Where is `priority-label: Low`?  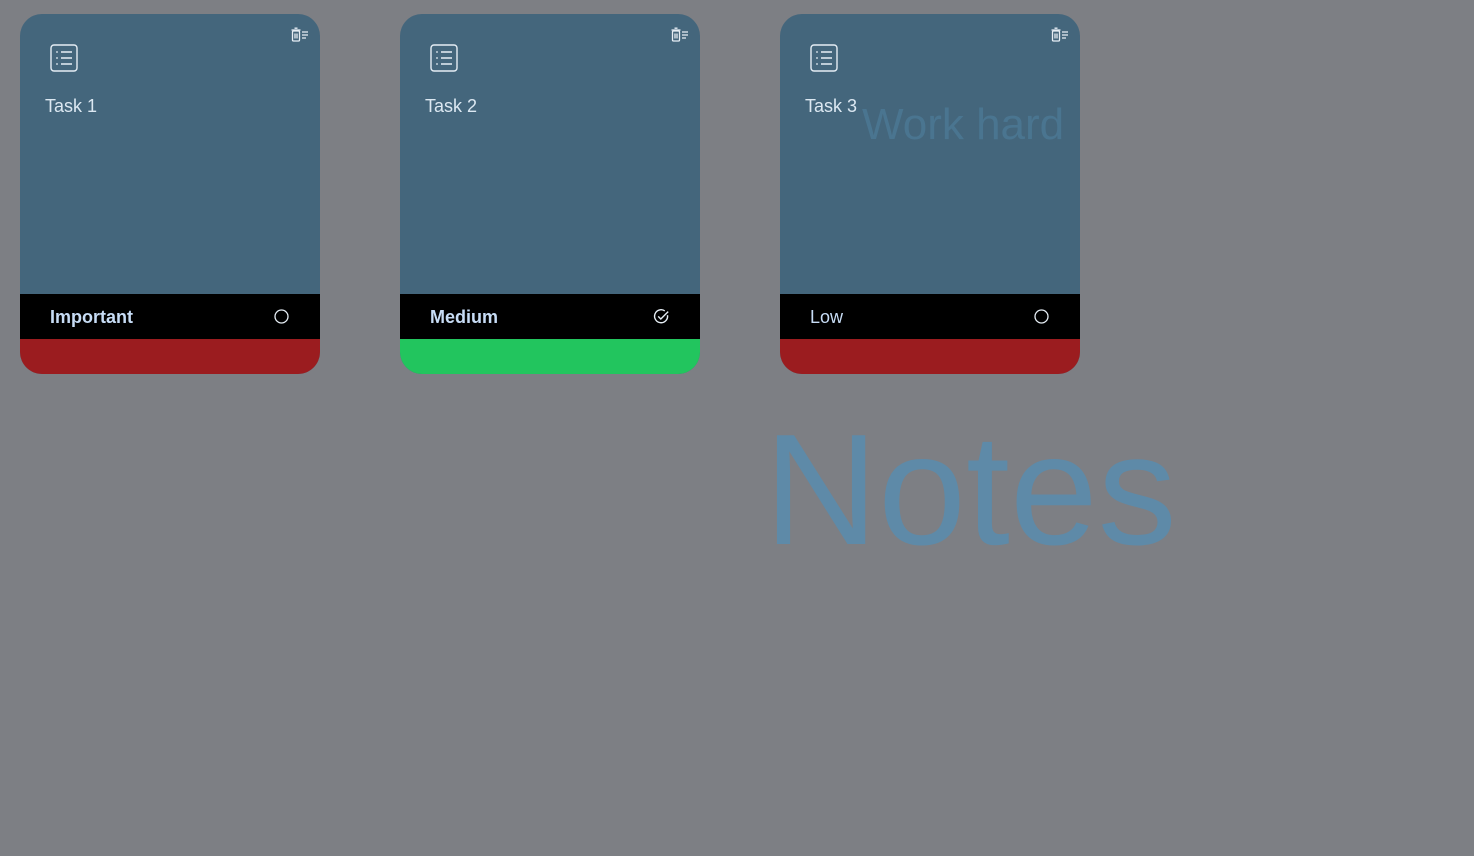 priority-label: Low is located at coordinates (827, 317).